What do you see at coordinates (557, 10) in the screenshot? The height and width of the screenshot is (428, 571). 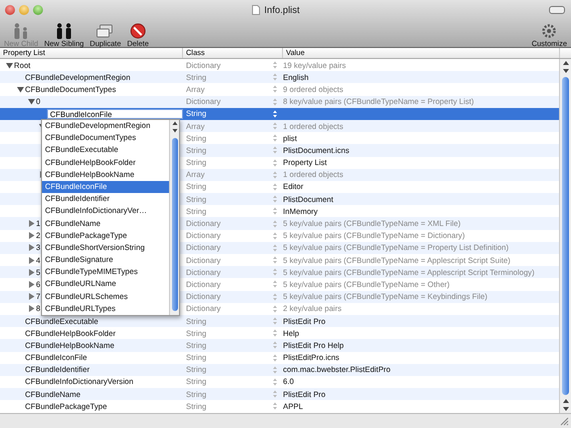 I see `toolbar-toggle-button` at bounding box center [557, 10].